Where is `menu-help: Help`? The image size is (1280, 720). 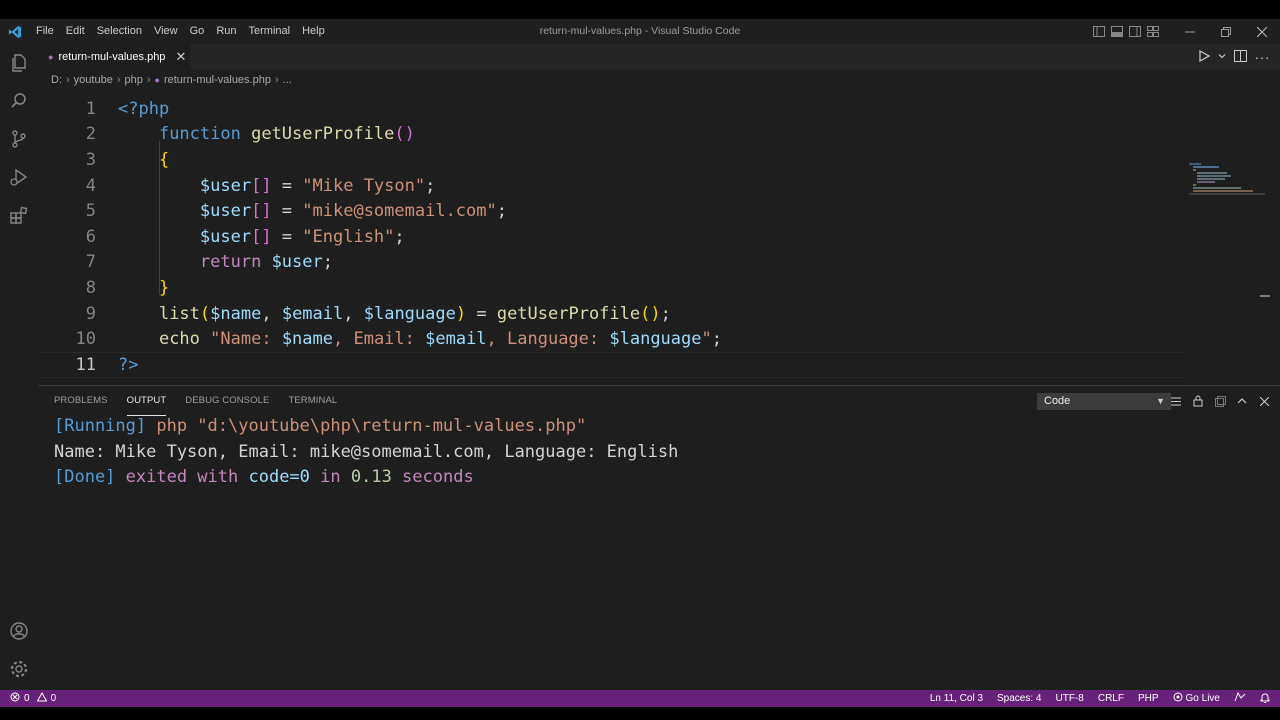 menu-help: Help is located at coordinates (313, 31).